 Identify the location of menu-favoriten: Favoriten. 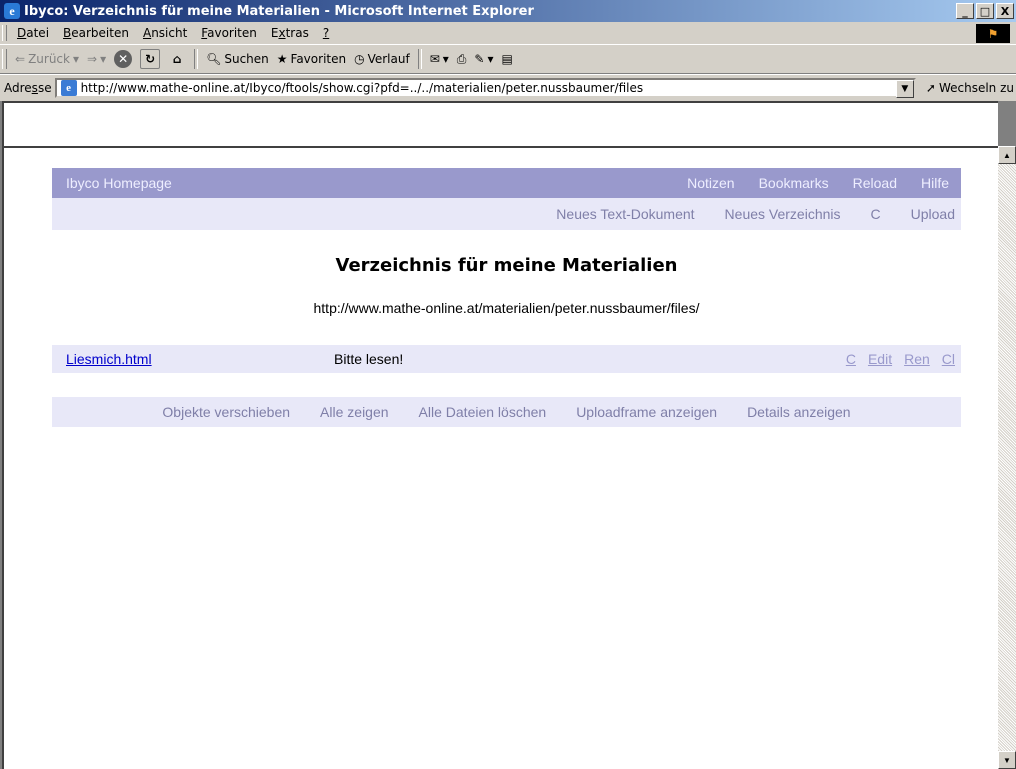
(229, 33).